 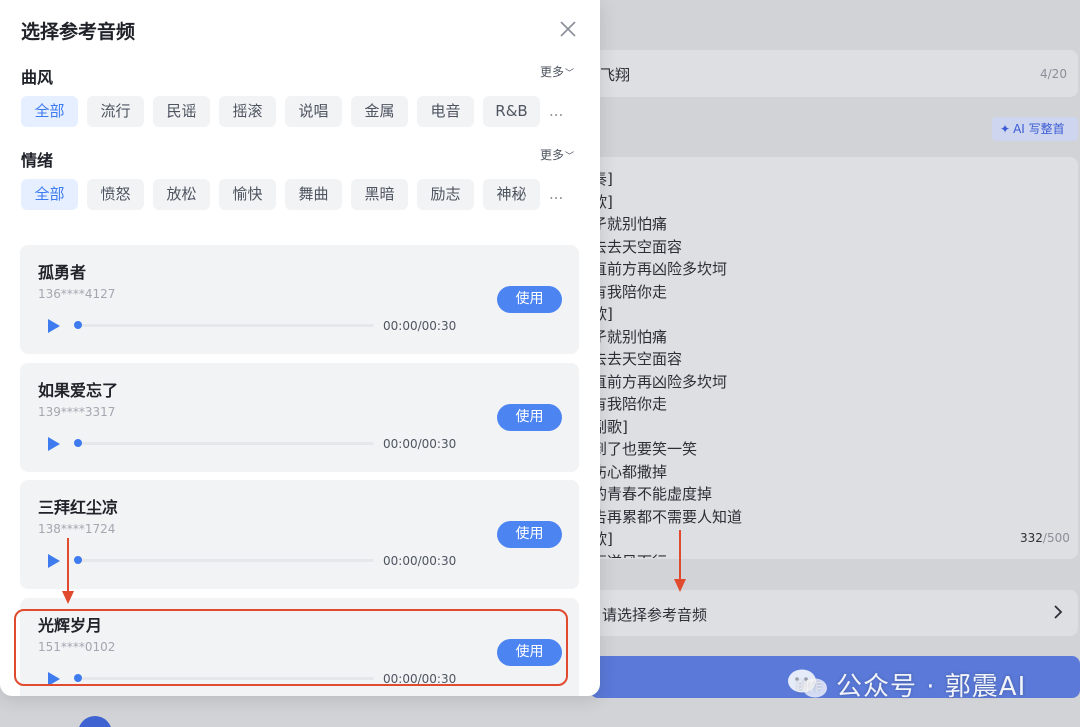 I want to click on audio-title: 孤勇者, so click(x=62, y=272).